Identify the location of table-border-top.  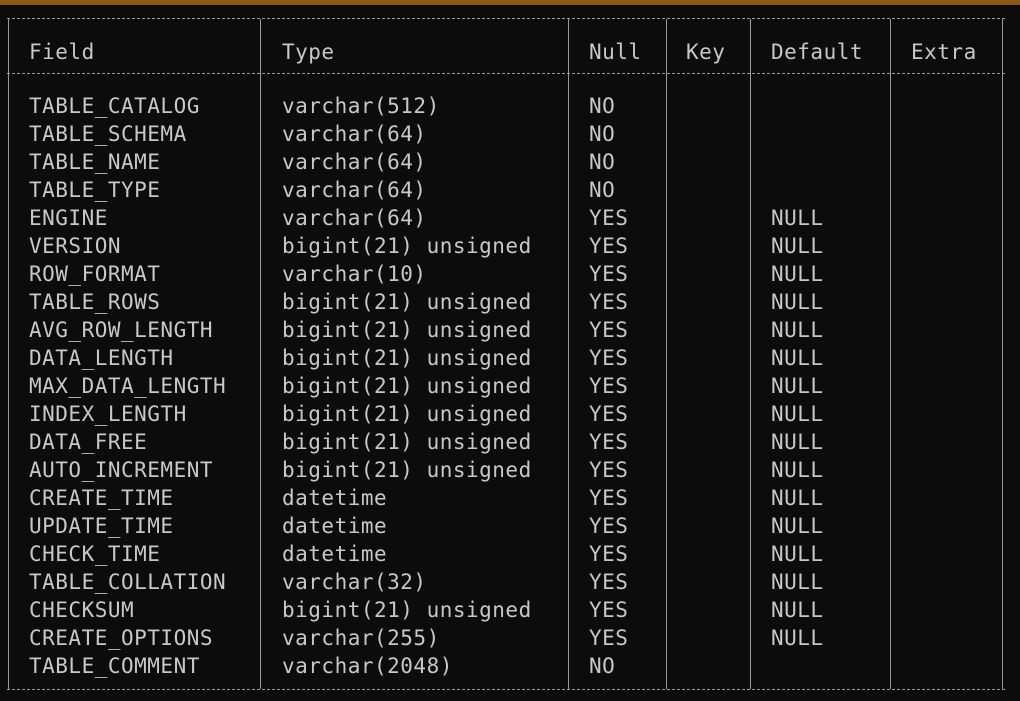
(506, 18).